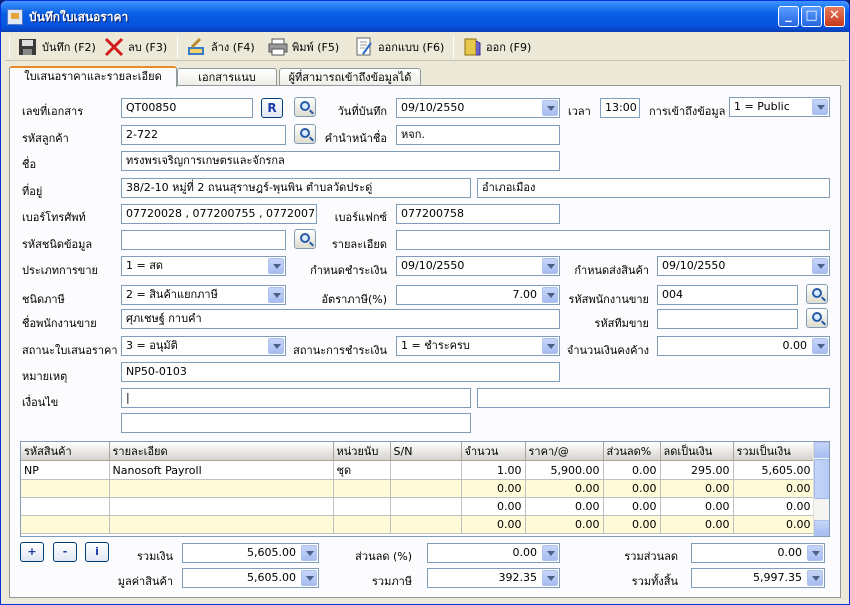  Describe the element at coordinates (221, 451) in the screenshot. I see `col-header-description: รายละเอียด` at that location.